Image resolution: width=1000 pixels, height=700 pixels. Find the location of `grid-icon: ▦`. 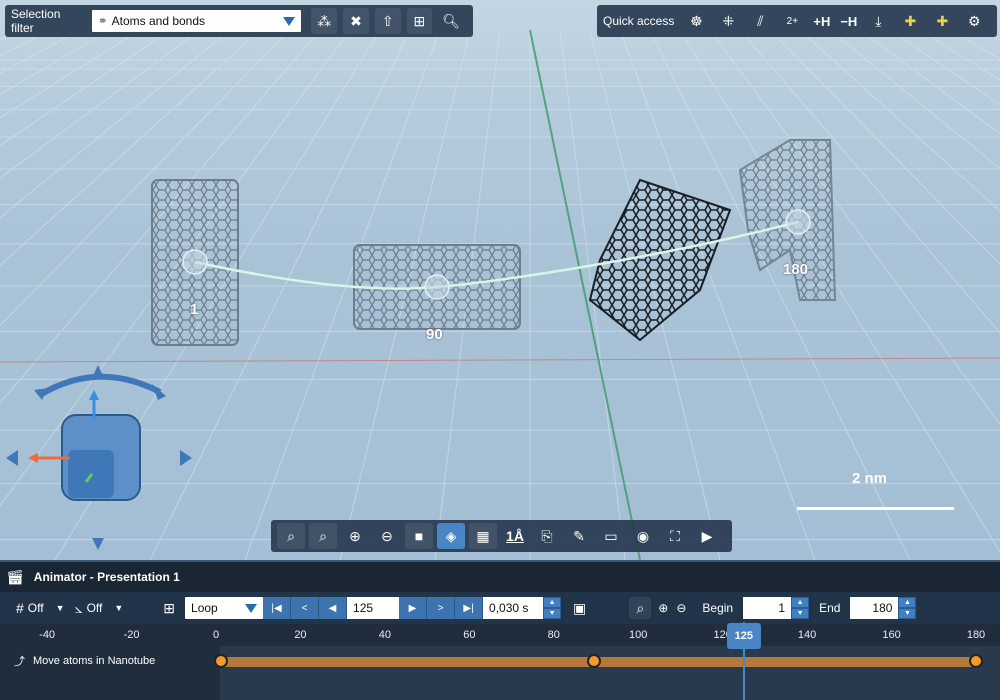

grid-icon: ▦ is located at coordinates (483, 536).